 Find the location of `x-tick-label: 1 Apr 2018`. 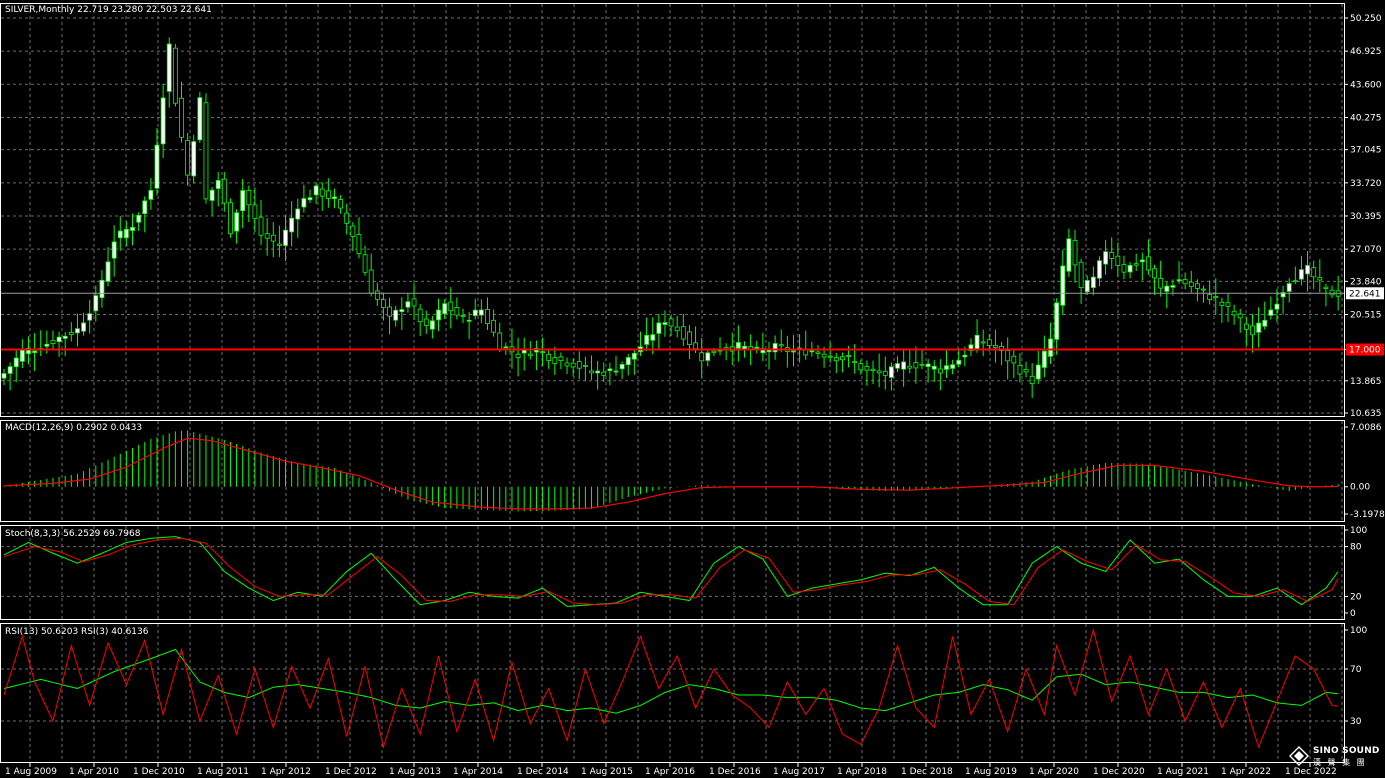

x-tick-label: 1 Apr 2018 is located at coordinates (862, 772).